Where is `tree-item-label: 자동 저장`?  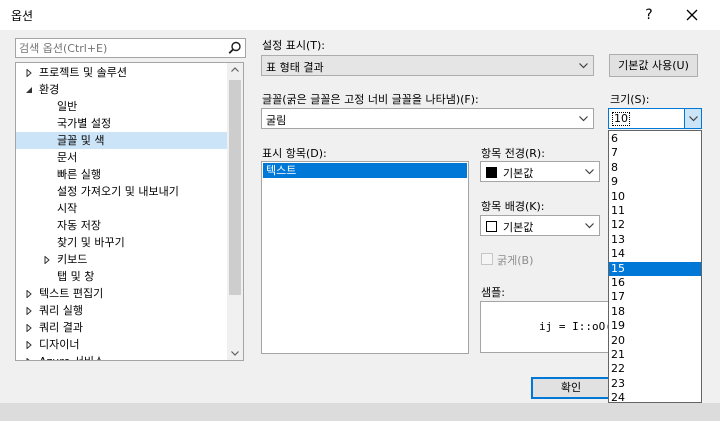
tree-item-label: 자동 저장 is located at coordinates (79, 225).